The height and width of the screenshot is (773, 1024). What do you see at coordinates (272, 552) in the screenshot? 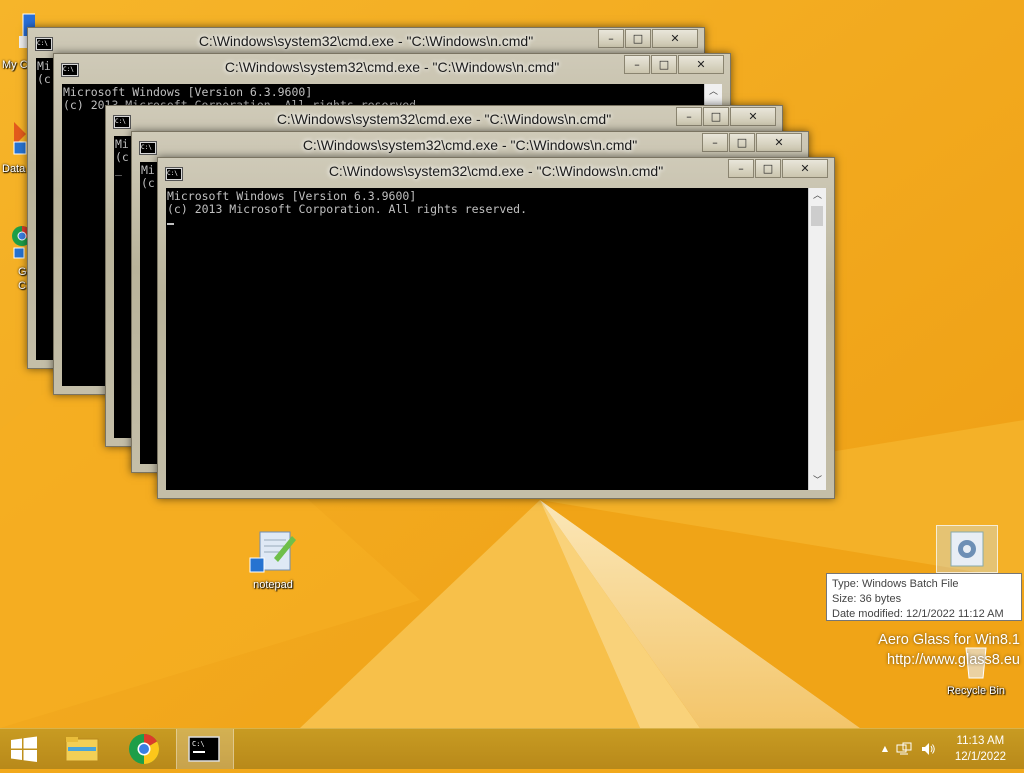
I see `notepad-icon` at bounding box center [272, 552].